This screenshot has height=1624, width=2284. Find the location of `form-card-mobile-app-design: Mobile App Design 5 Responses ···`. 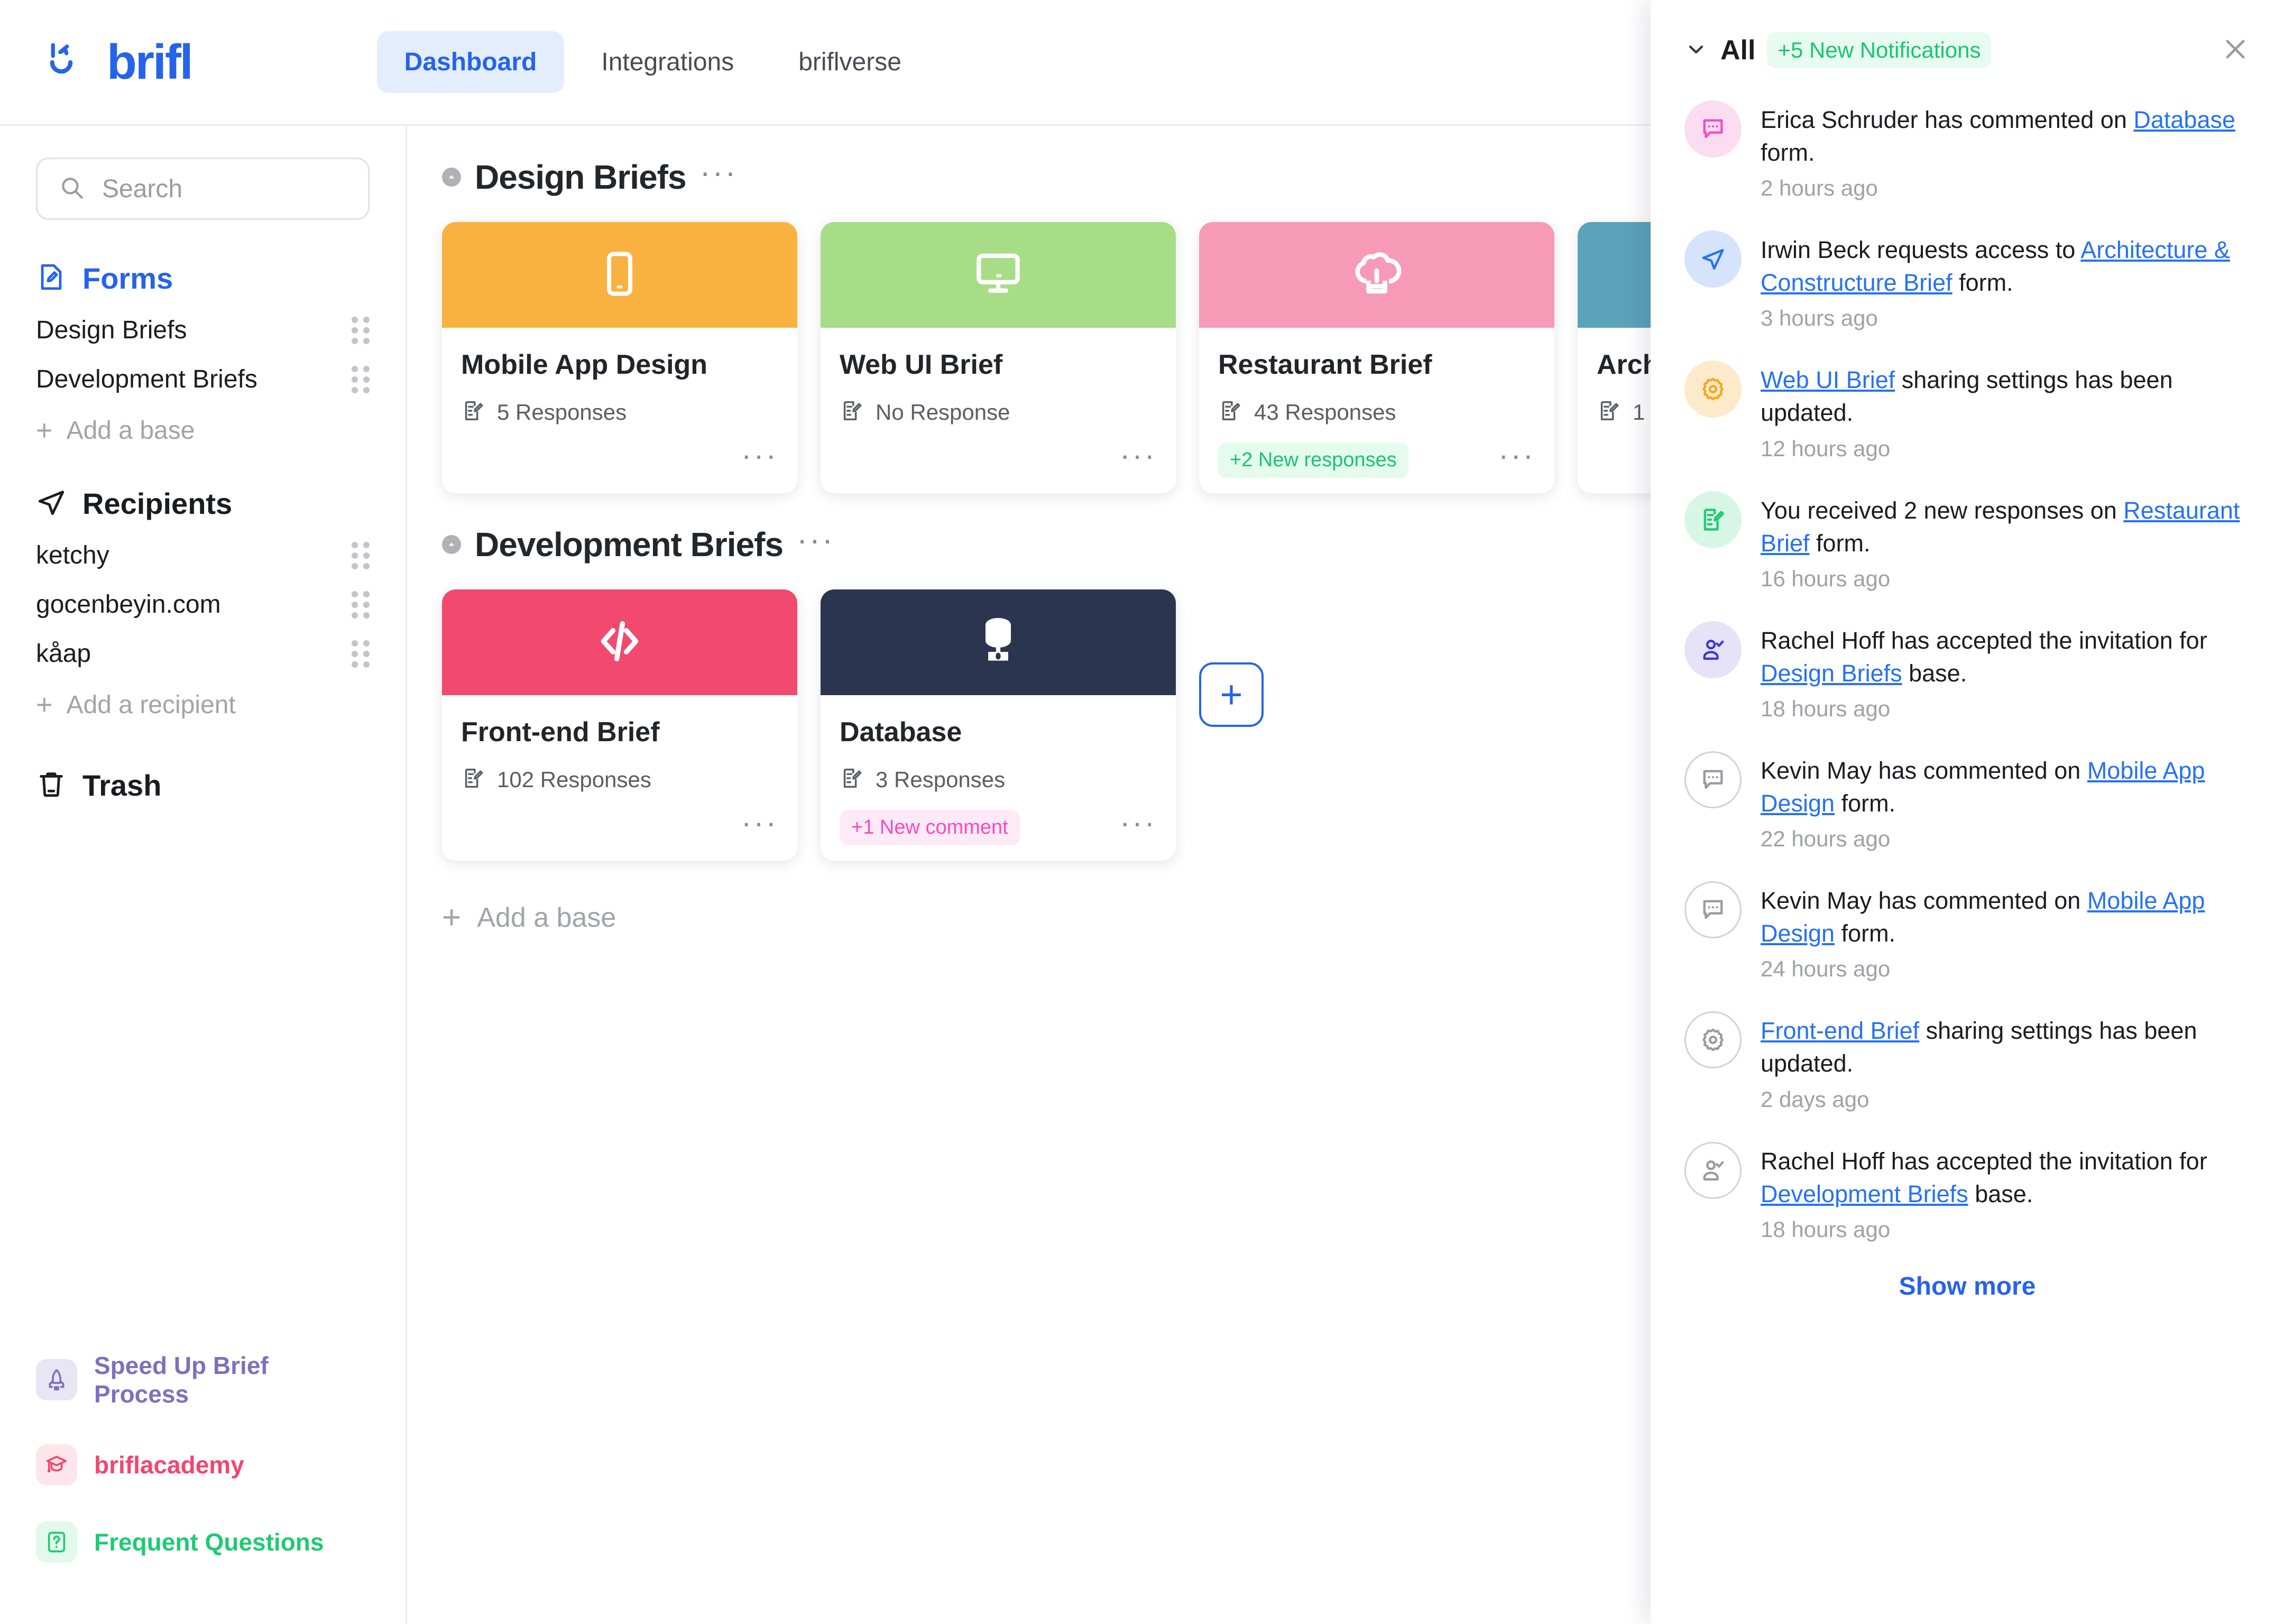

form-card-mobile-app-design: Mobile App Design 5 Responses ··· is located at coordinates (619, 357).